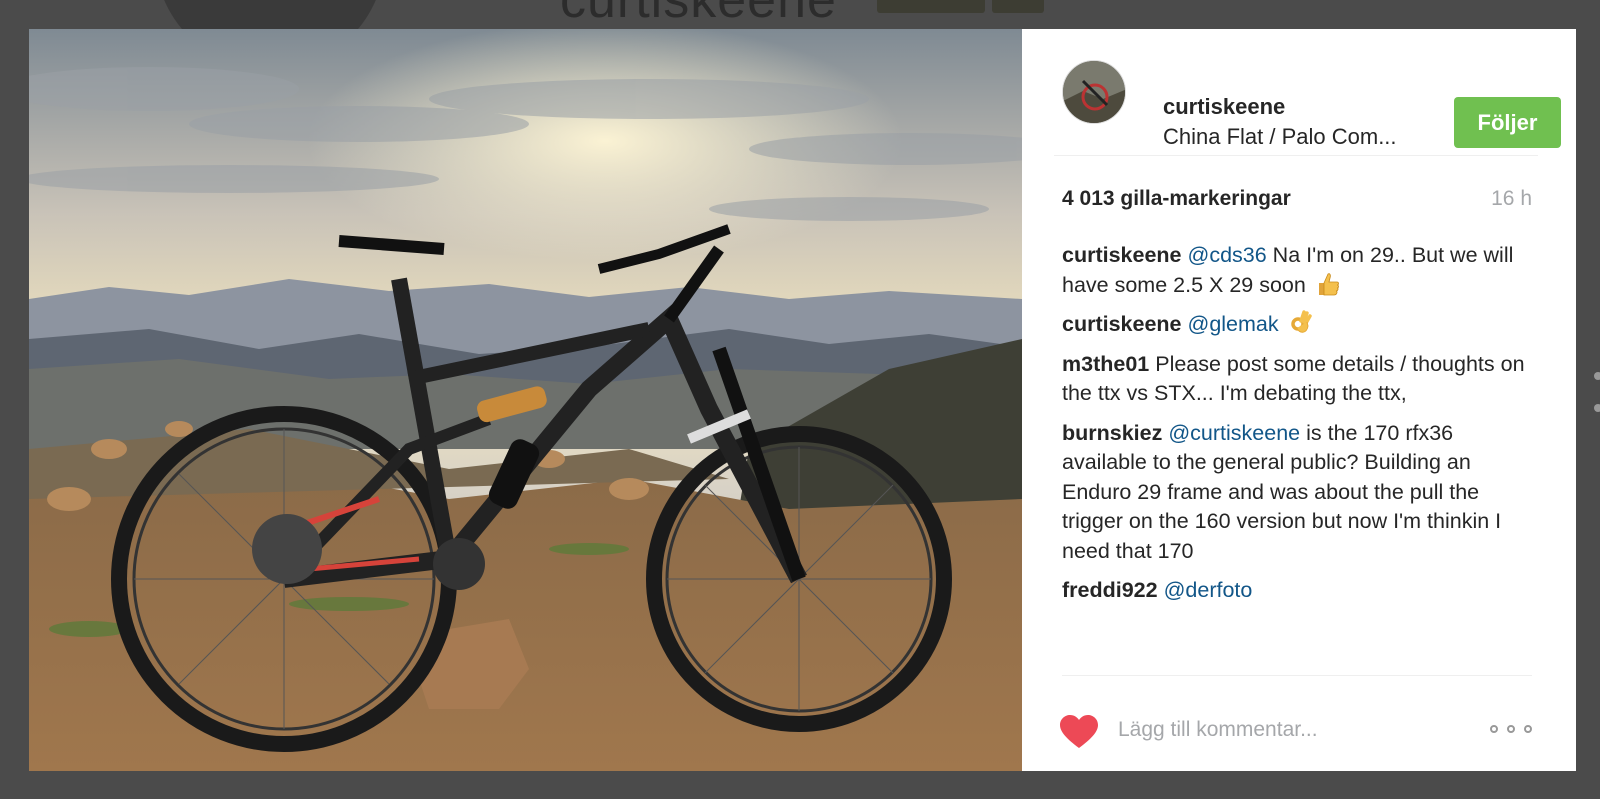 The image size is (1600, 799). I want to click on comment-item: curtiskeene @glemak, so click(1297, 325).